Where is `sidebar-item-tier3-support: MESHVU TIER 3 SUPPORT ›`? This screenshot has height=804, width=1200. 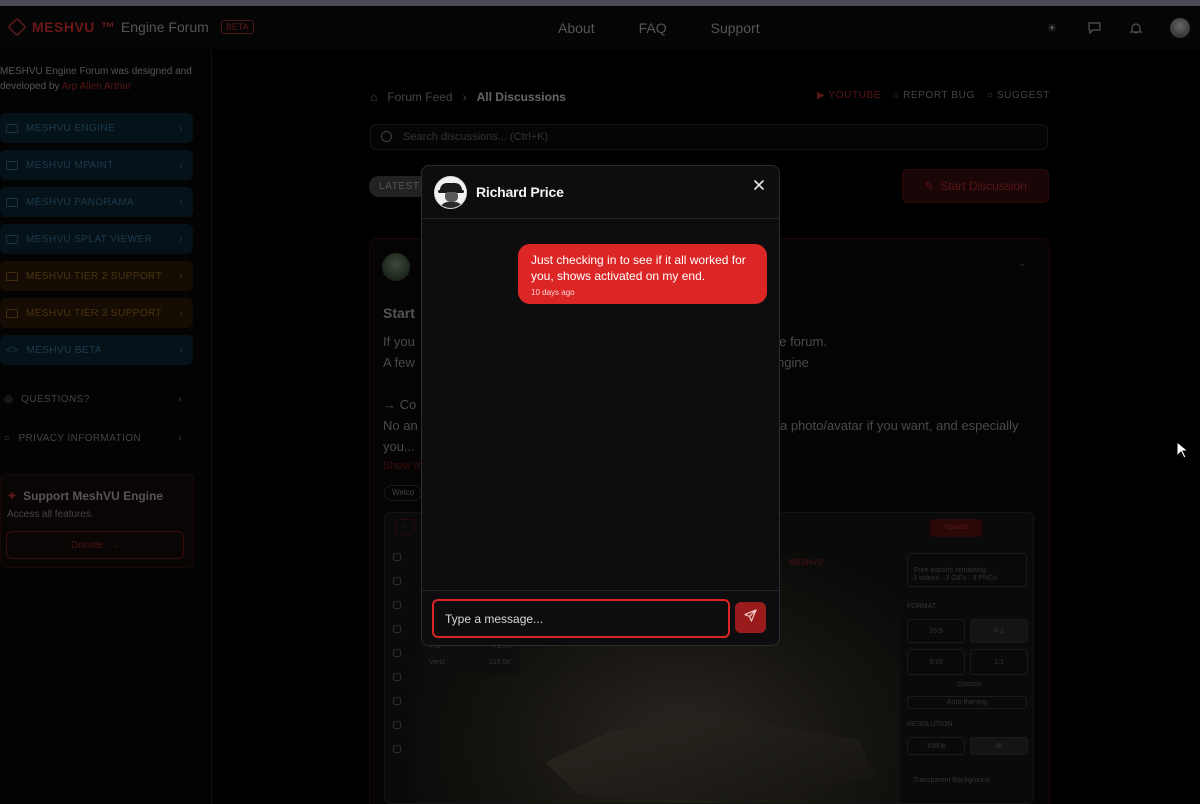
sidebar-item-tier3-support: MESHVU TIER 3 SUPPORT › is located at coordinates (96, 313).